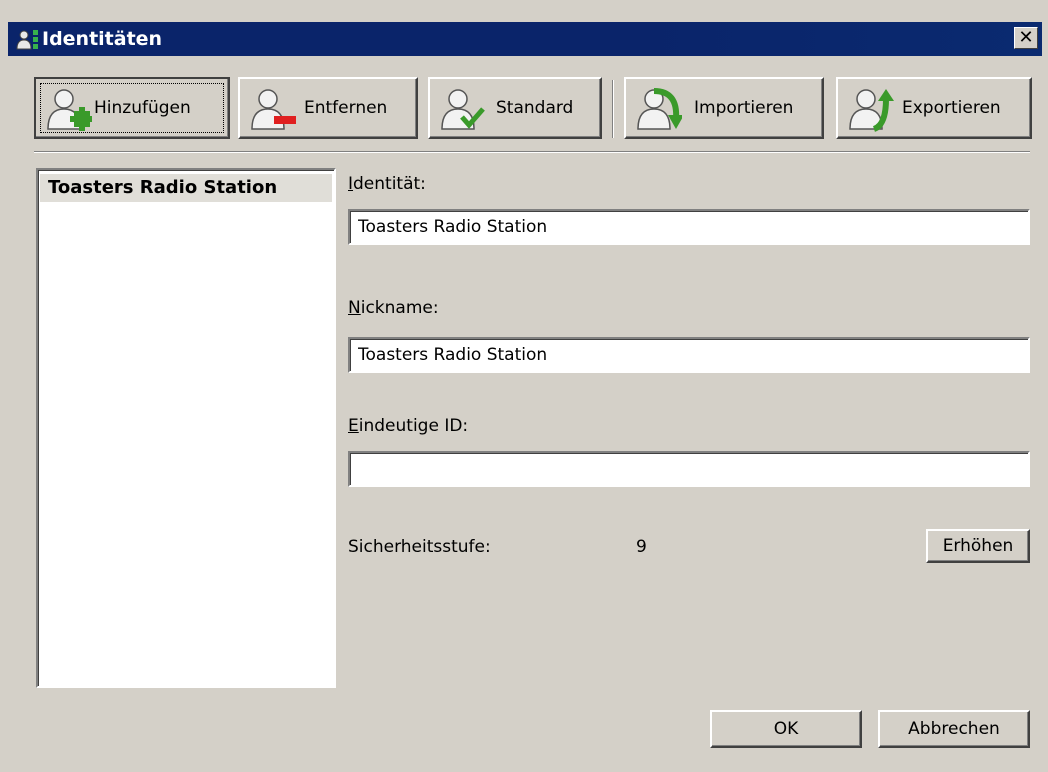 Image resolution: width=1048 pixels, height=772 pixels. Describe the element at coordinates (659, 109) in the screenshot. I see `user-import-icon` at that location.